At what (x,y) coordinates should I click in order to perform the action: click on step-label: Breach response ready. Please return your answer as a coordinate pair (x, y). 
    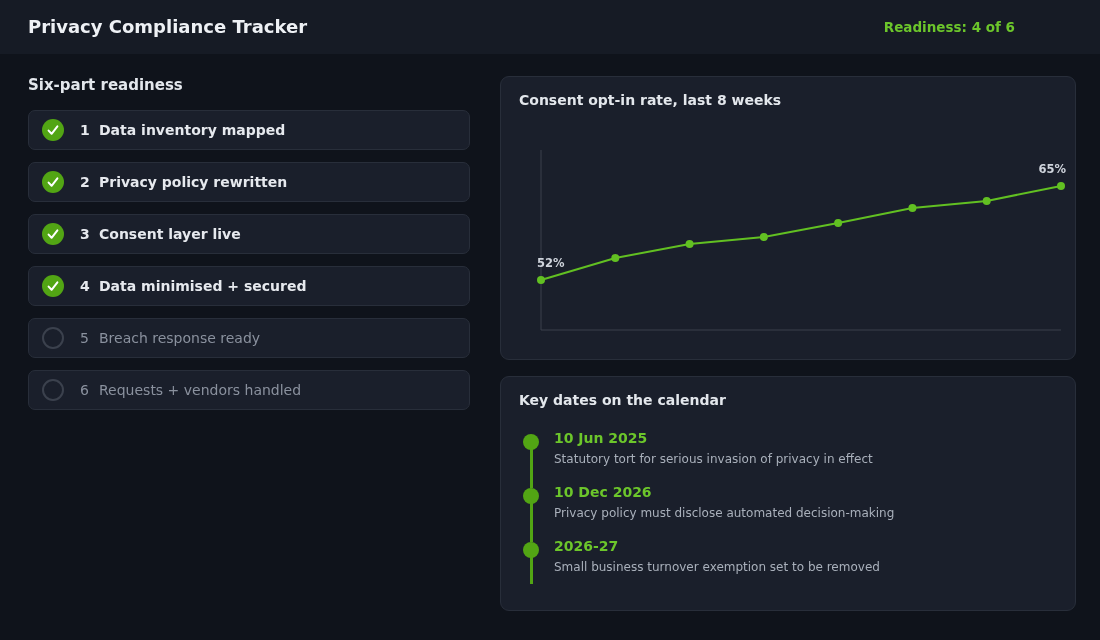
    Looking at the image, I should click on (180, 338).